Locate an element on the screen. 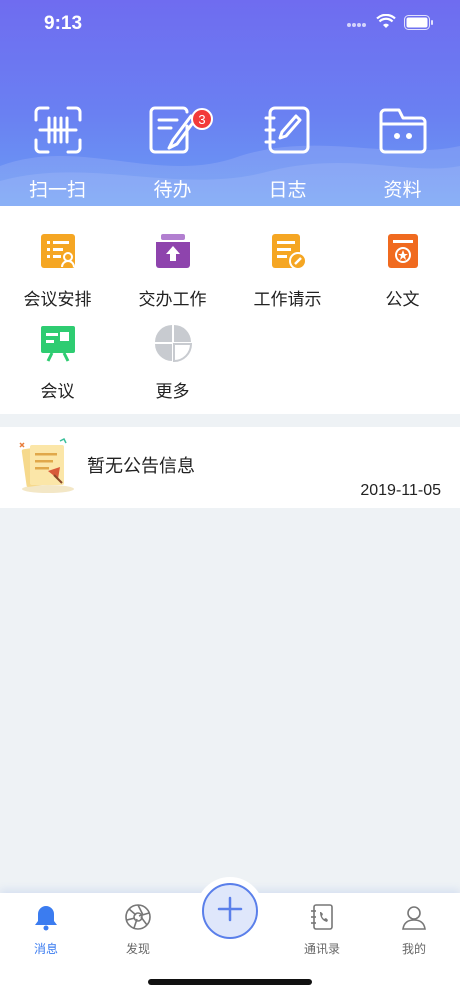  tab-mine-label: 我的 is located at coordinates (413, 949).